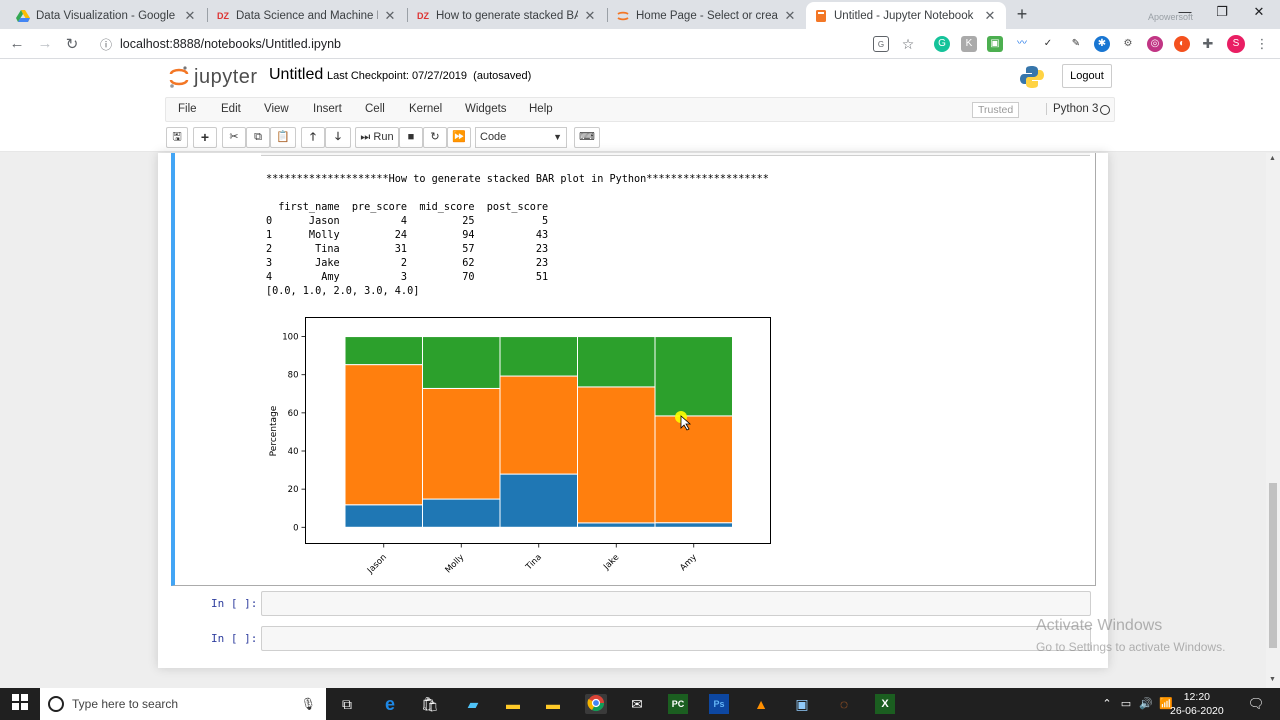 This screenshot has width=1280, height=720. What do you see at coordinates (1262, 44) in the screenshot?
I see `browser-menu-icon: ⋮` at bounding box center [1262, 44].